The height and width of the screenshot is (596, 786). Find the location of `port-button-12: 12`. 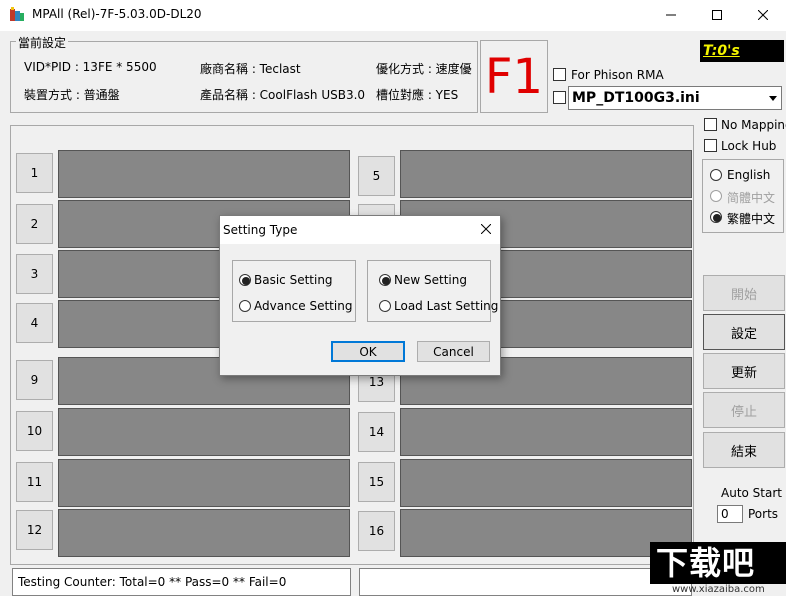

port-button-12: 12 is located at coordinates (34, 530).